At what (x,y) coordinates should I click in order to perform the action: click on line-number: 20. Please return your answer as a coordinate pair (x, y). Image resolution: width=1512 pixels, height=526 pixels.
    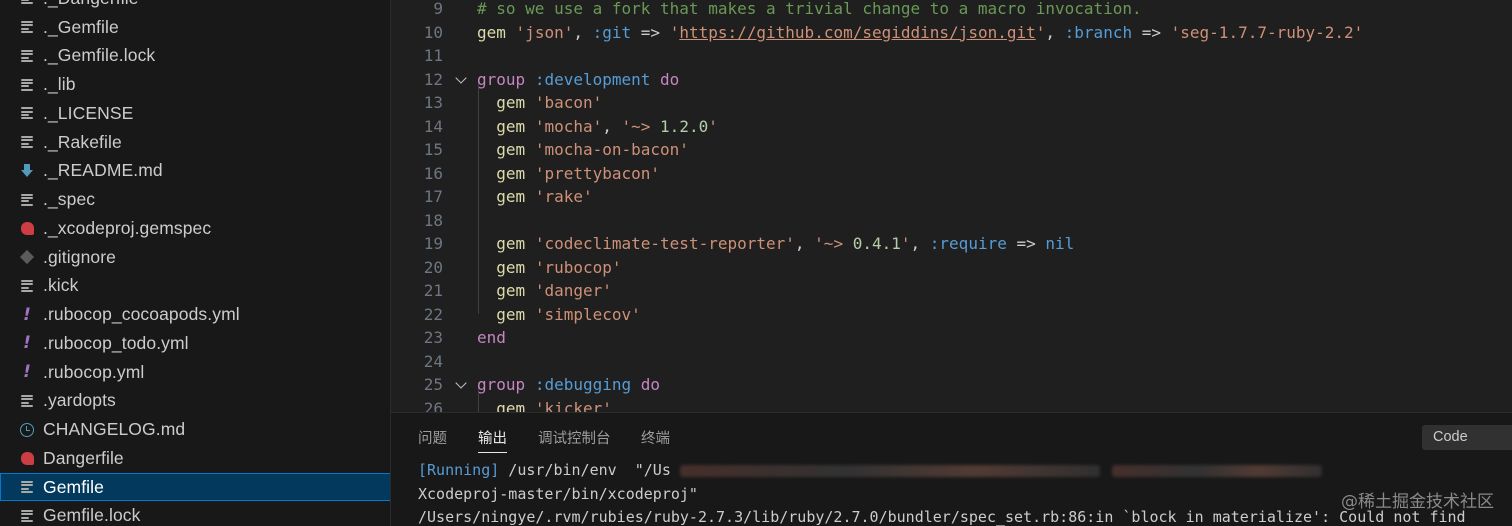
    Looking at the image, I should click on (433, 267).